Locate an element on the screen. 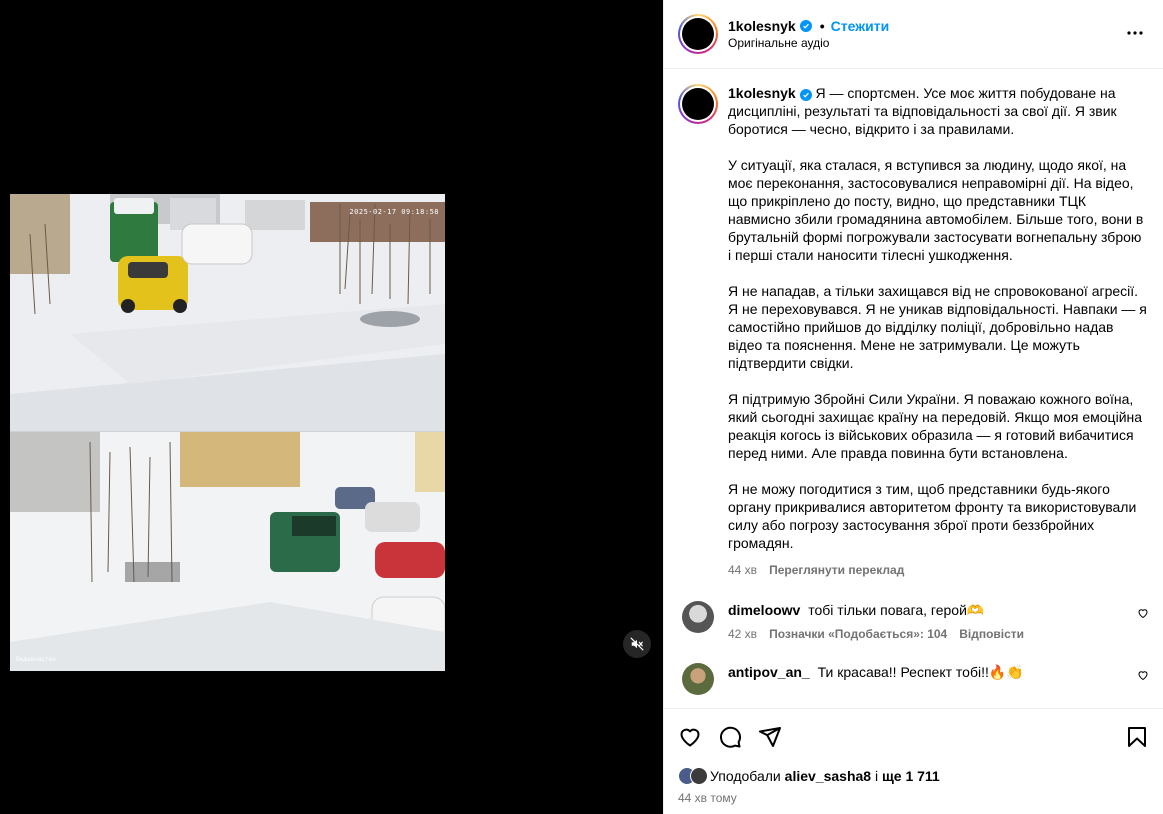 The image size is (1163, 814). caption-time: 44 хв is located at coordinates (742, 570).